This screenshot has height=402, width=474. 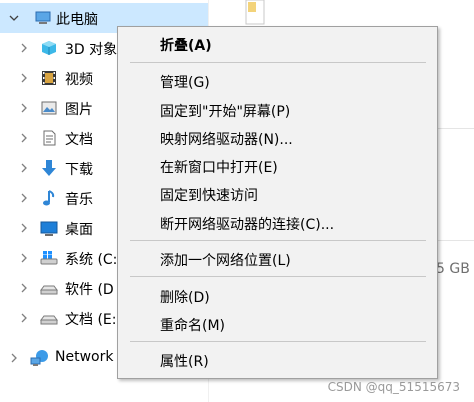 I want to click on nav-label: 软件 (D, so click(x=89, y=290).